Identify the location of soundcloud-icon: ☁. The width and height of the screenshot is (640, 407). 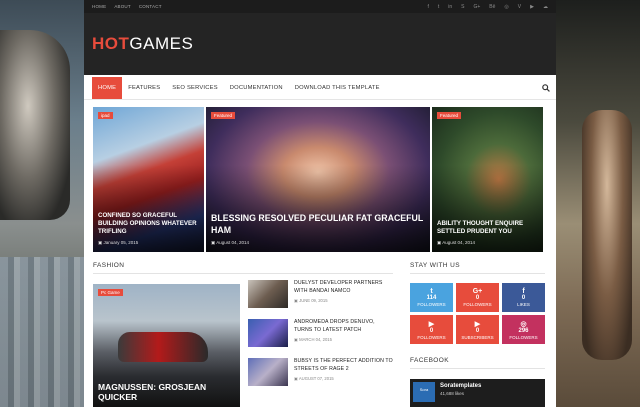
(545, 7).